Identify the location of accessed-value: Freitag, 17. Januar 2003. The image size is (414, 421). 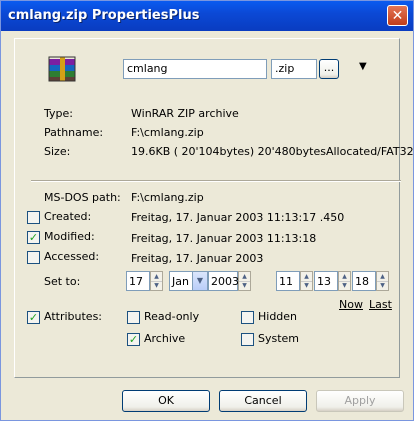
(197, 258).